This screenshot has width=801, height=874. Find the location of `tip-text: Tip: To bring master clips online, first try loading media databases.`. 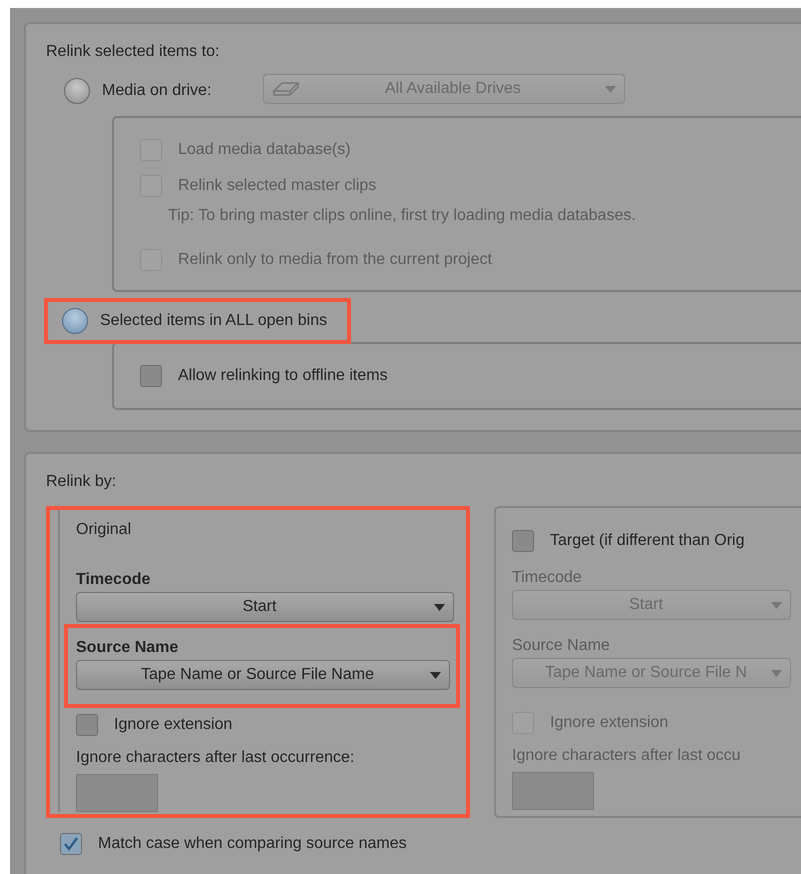

tip-text: Tip: To bring master clips online, first try loading media databases. is located at coordinates (402, 216).